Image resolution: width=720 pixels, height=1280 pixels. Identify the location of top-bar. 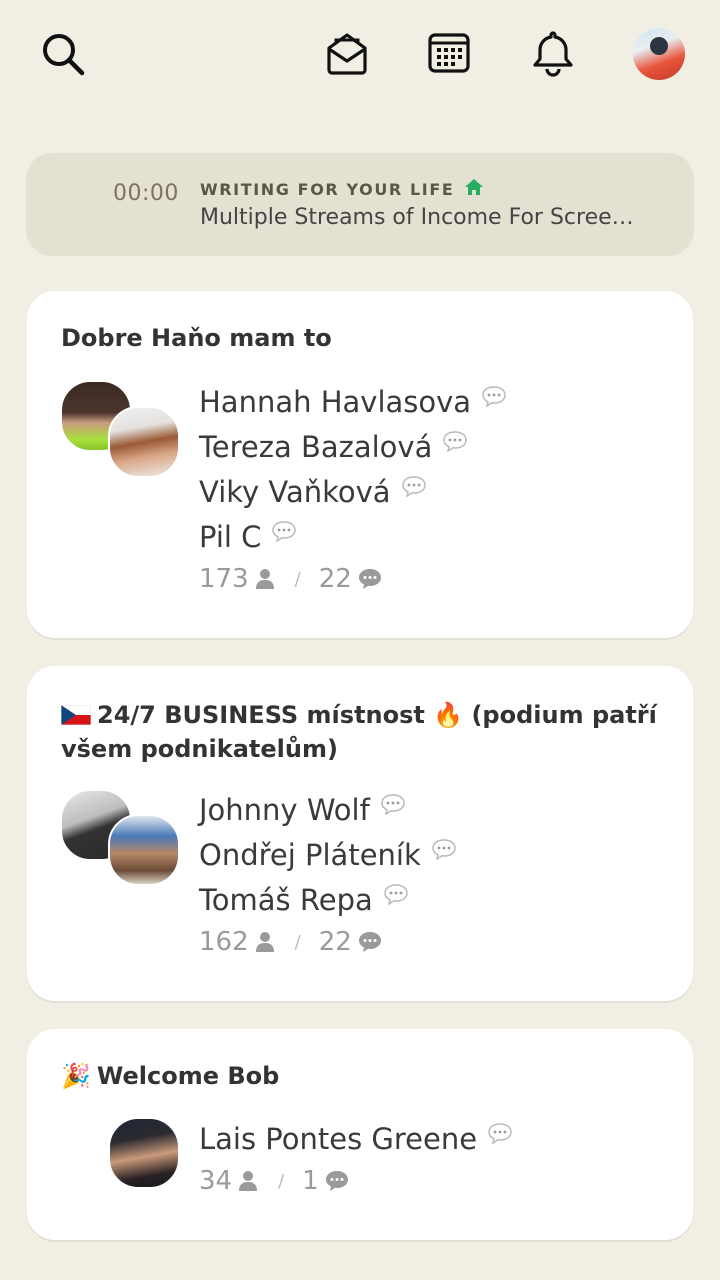
(360, 55).